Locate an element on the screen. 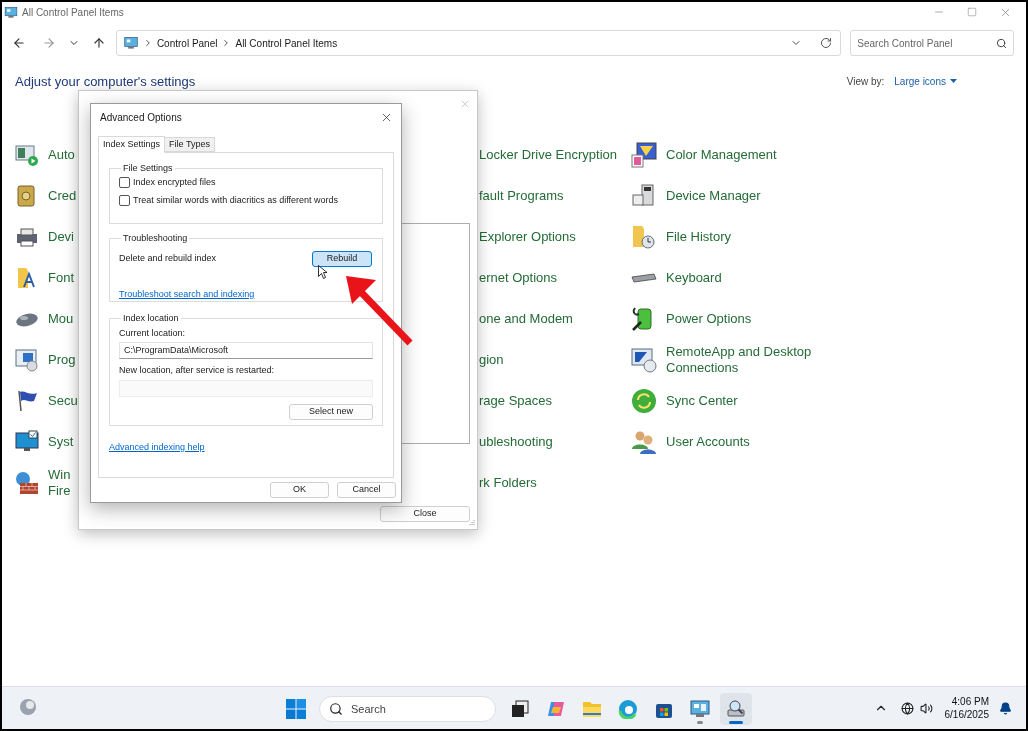 Image resolution: width=1028 pixels, height=731 pixels. mouse-cursor-icon is located at coordinates (322, 272).